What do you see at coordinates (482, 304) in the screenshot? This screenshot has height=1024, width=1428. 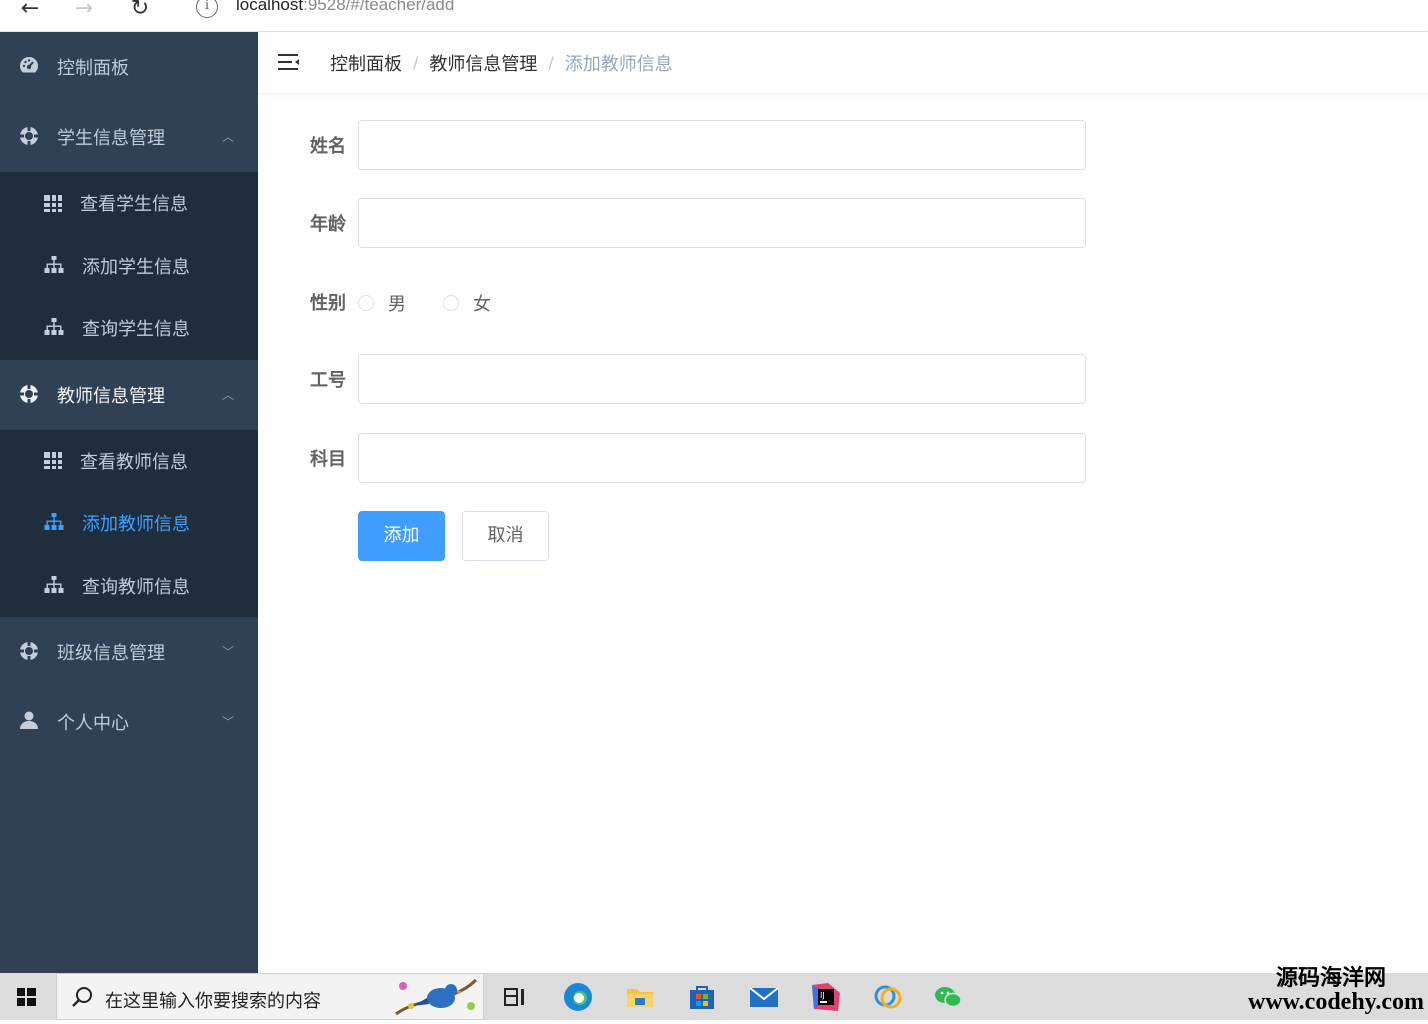 I see `radio-label: 女` at bounding box center [482, 304].